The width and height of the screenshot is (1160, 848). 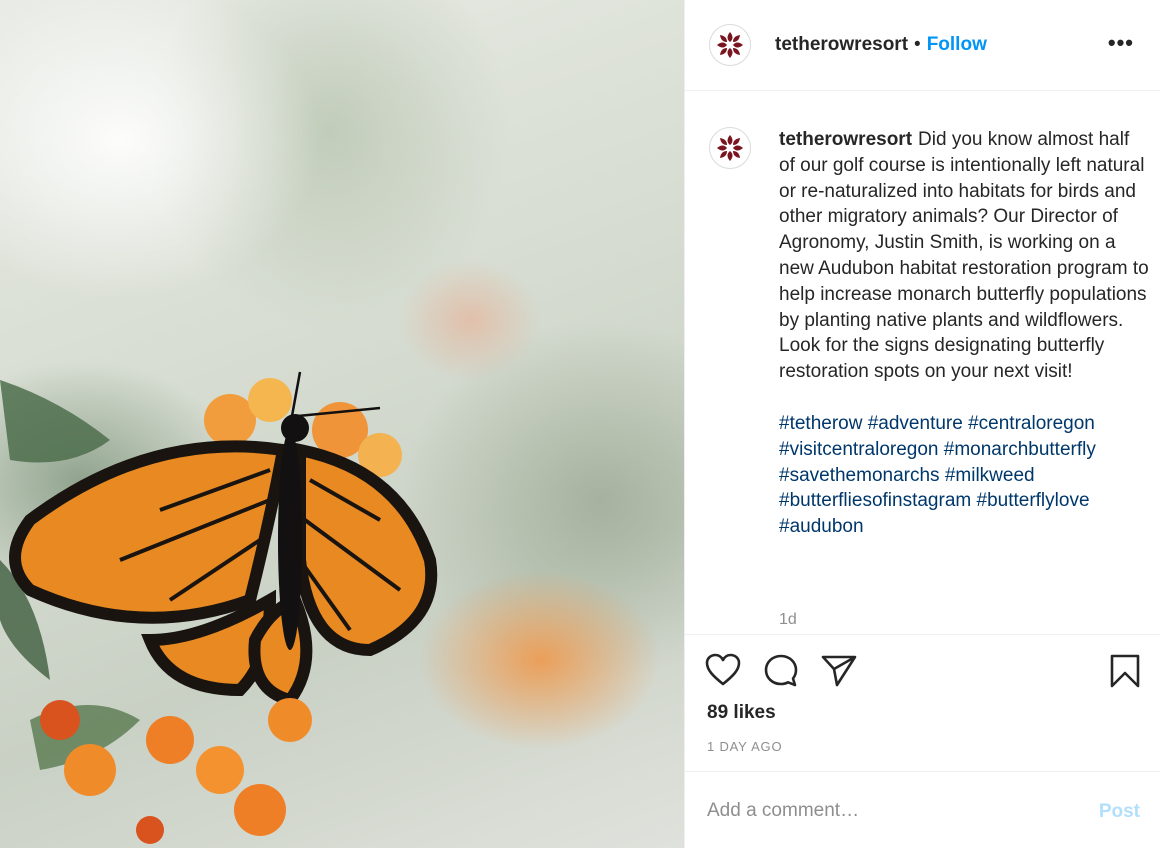 What do you see at coordinates (922, 703) in the screenshot?
I see `action-bar: 89 likes 1 DAY AGO` at bounding box center [922, 703].